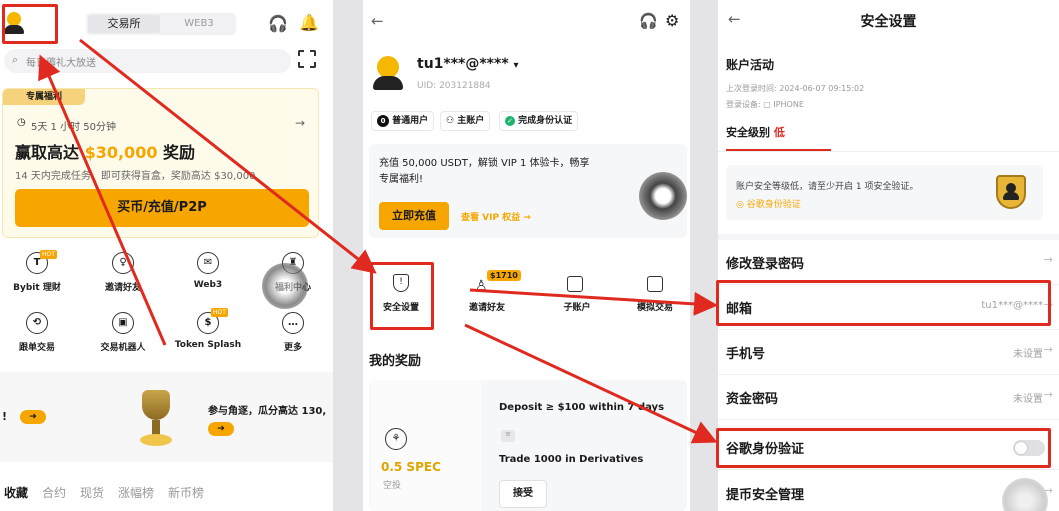  Describe the element at coordinates (655, 284) in the screenshot. I see `demo-icon` at that location.